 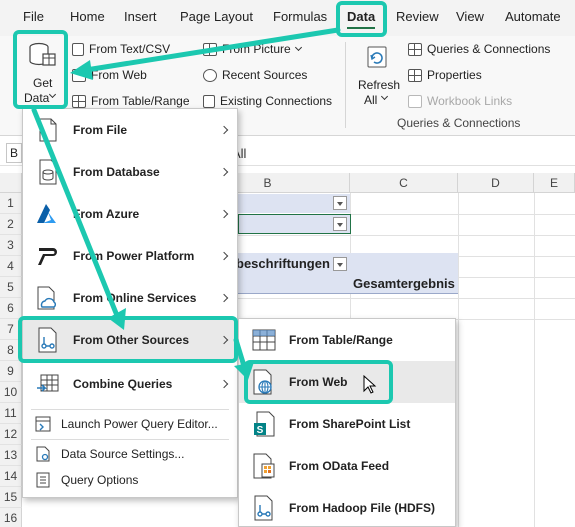 What do you see at coordinates (87, 16) in the screenshot?
I see `tab-home: Home` at bounding box center [87, 16].